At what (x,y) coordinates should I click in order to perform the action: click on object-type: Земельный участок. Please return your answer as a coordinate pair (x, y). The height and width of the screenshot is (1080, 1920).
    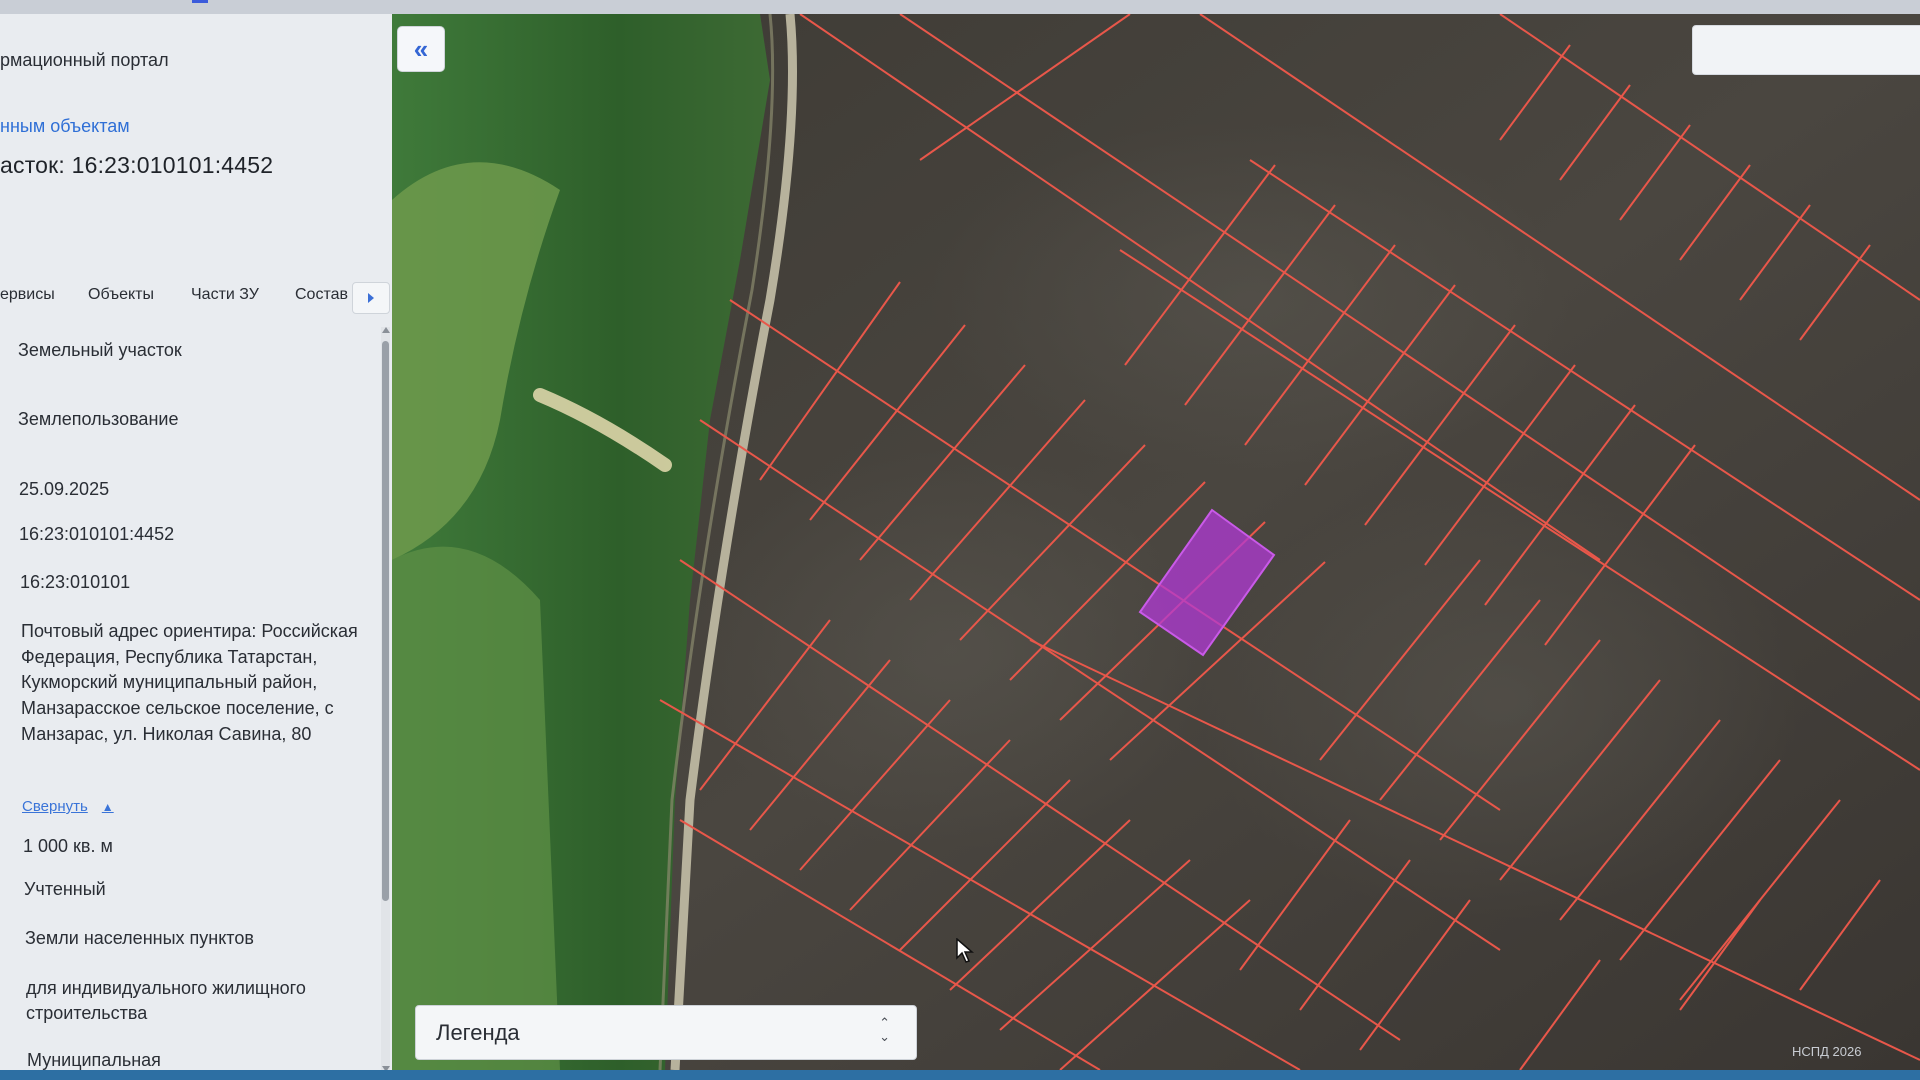
    Looking at the image, I should click on (100, 350).